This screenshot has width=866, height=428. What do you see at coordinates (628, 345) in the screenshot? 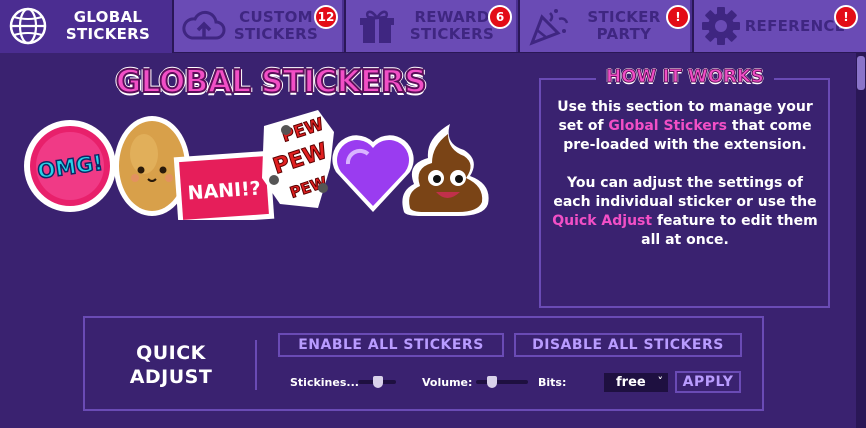
I see `disable-all-stickers-button: DISABLE ALL STICKERS` at bounding box center [628, 345].